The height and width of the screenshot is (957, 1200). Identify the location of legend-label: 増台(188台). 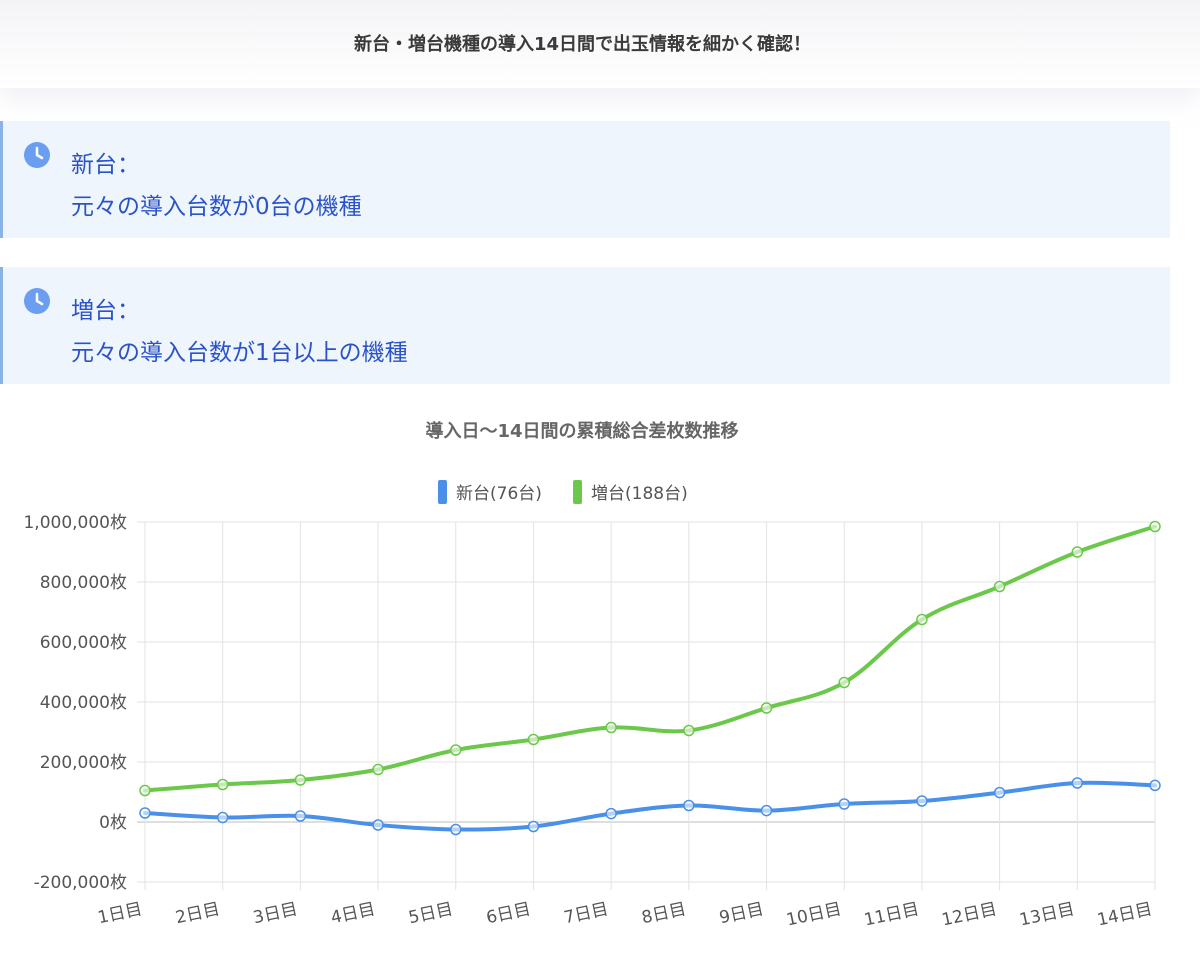
(639, 494).